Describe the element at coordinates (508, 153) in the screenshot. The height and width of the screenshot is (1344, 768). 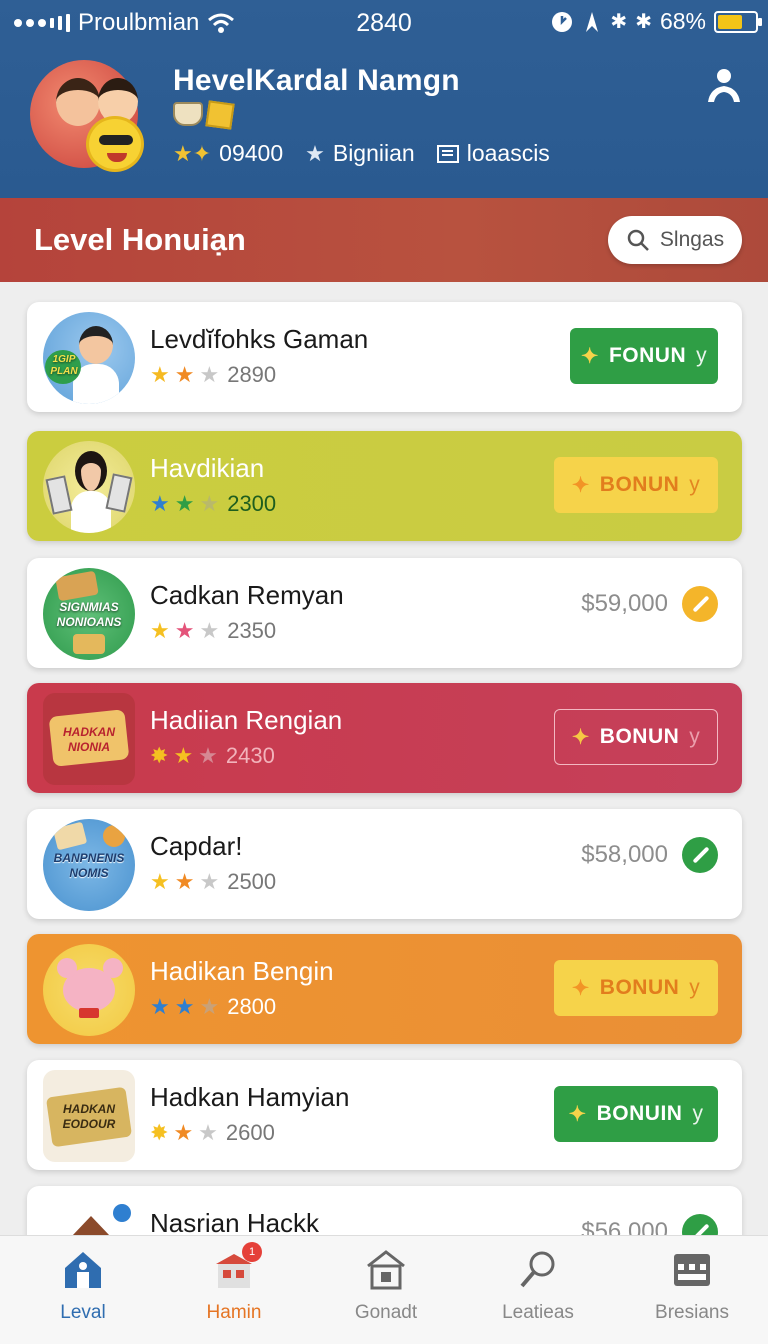
I see `lessons-label: loaascis` at that location.